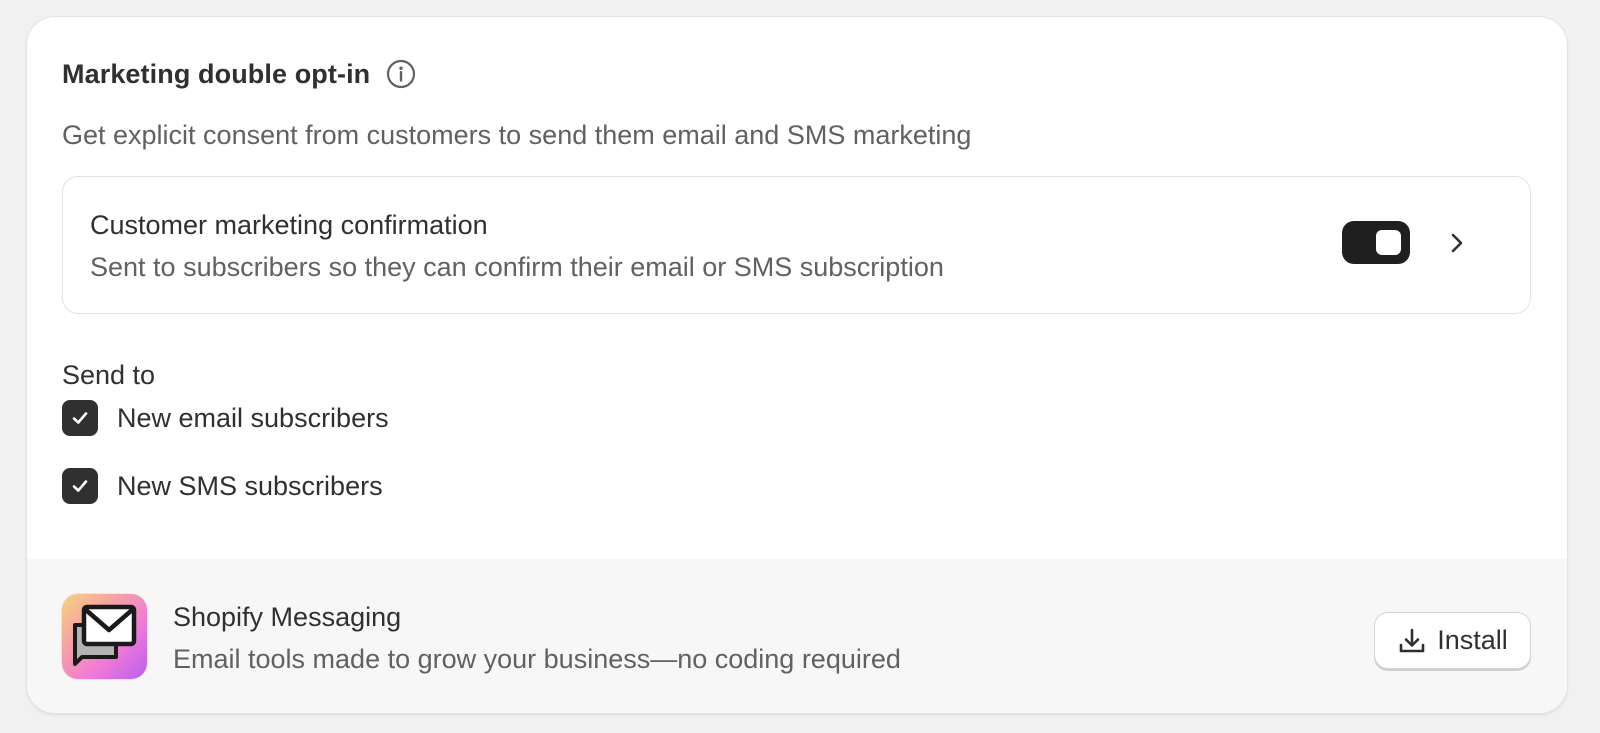  I want to click on install-button: Install, so click(1452, 640).